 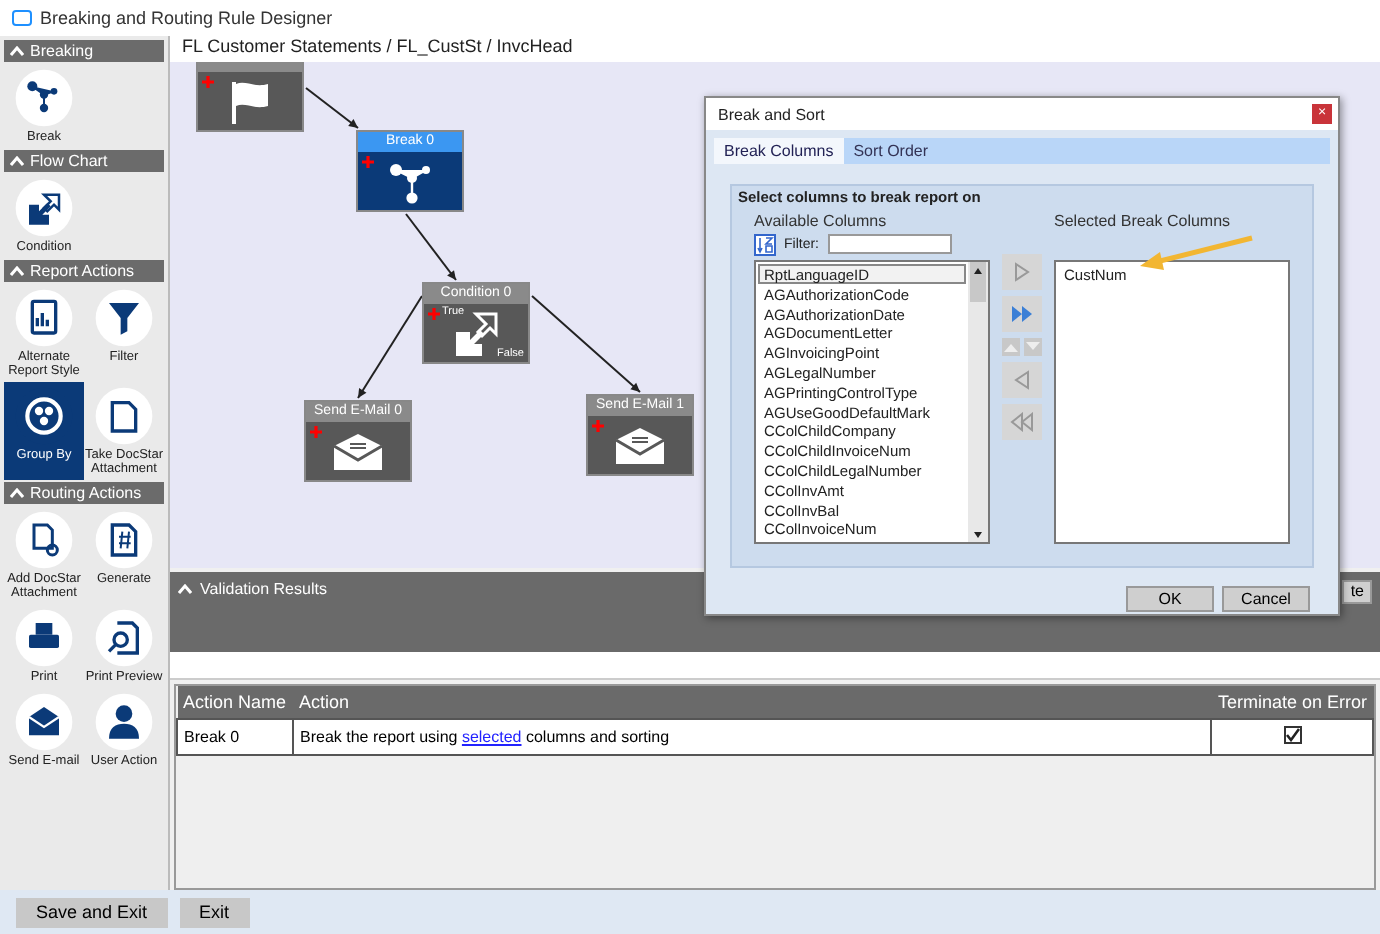 I want to click on section-header: Routing Actions, so click(x=84, y=493).